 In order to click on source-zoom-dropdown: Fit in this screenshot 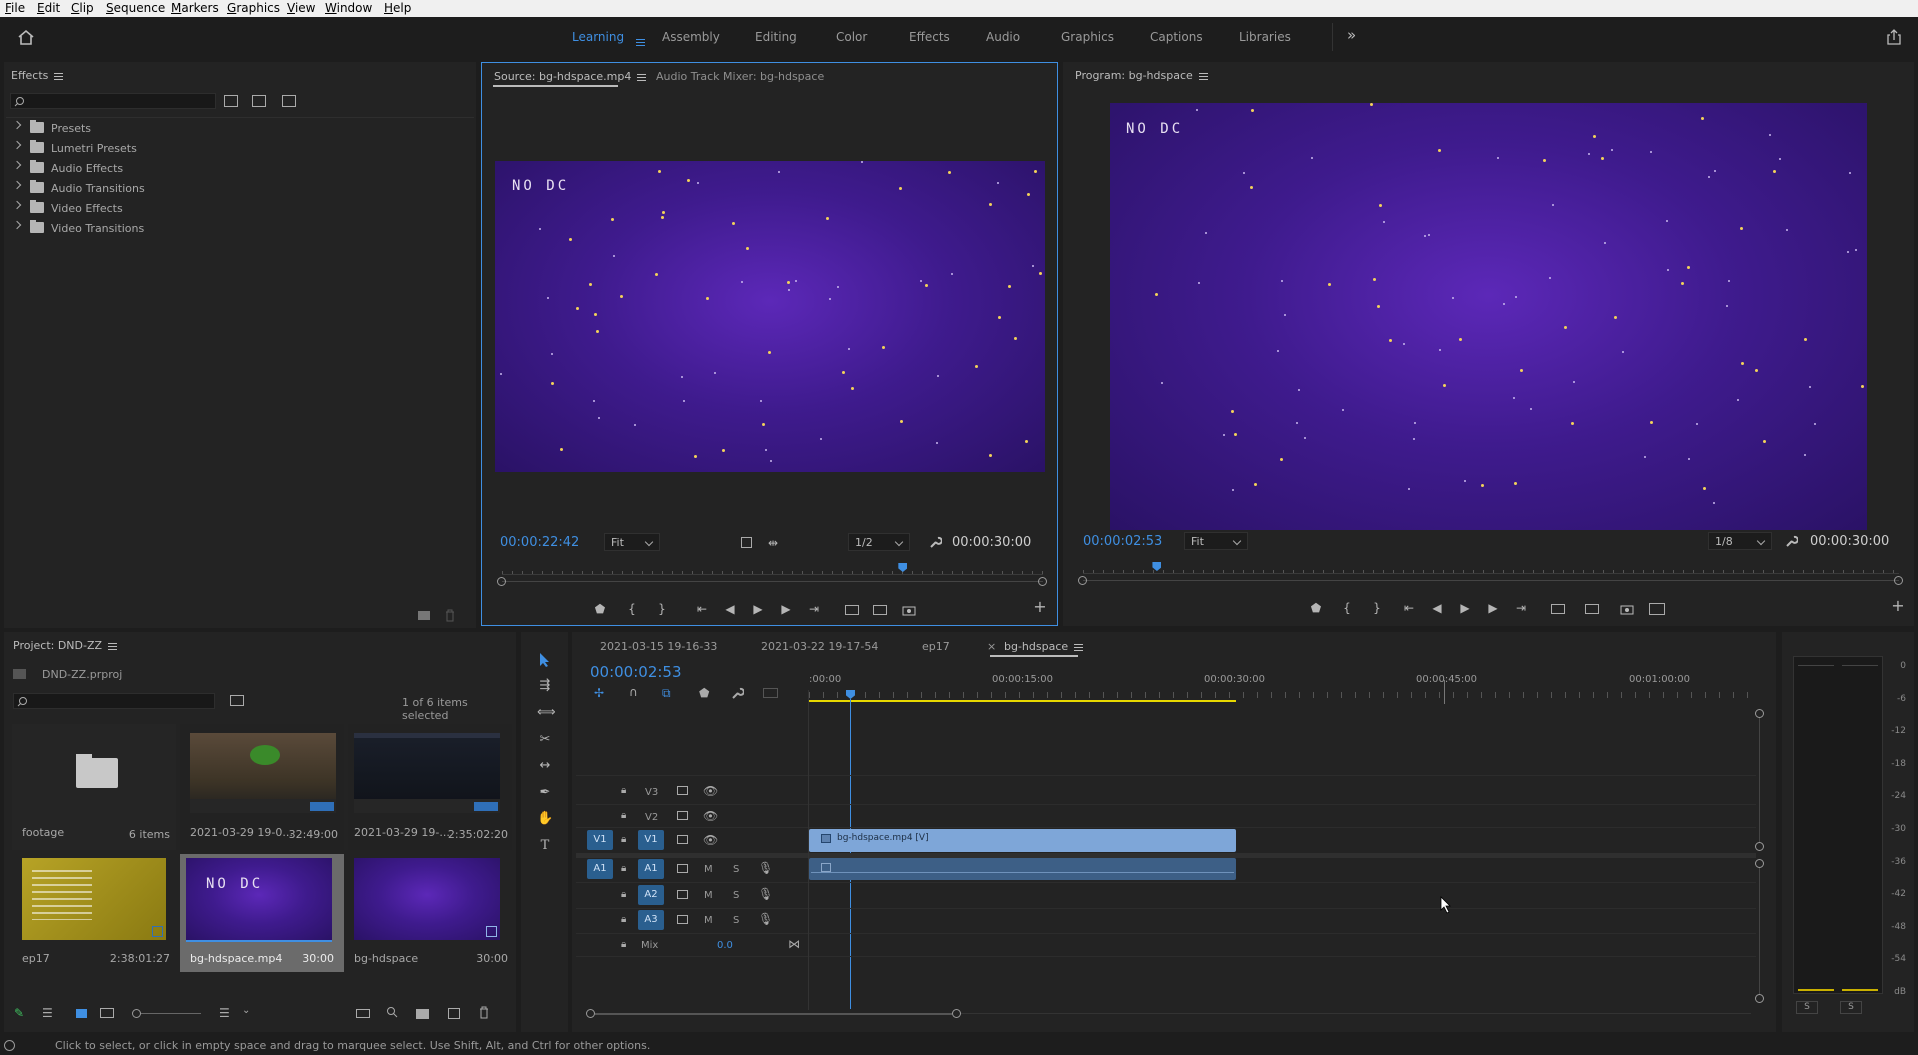, I will do `click(632, 542)`.